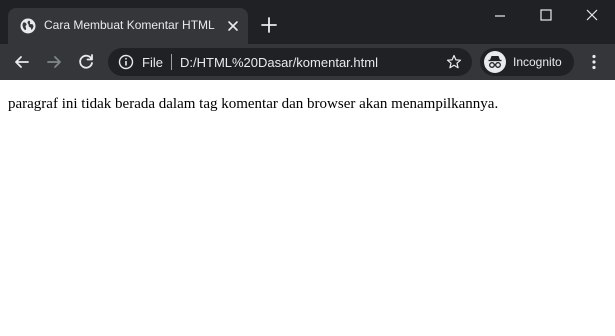  Describe the element at coordinates (171, 62) in the screenshot. I see `address-divider` at that location.